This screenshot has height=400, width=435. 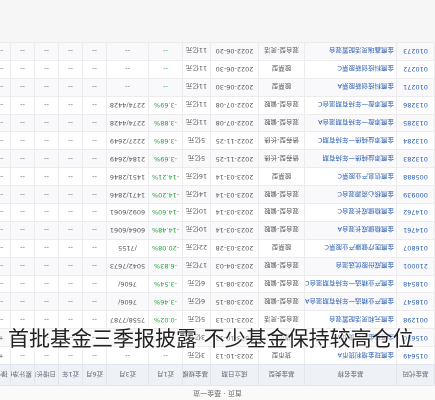 I want to click on fund-code-cell: 014762, so click(x=415, y=212).